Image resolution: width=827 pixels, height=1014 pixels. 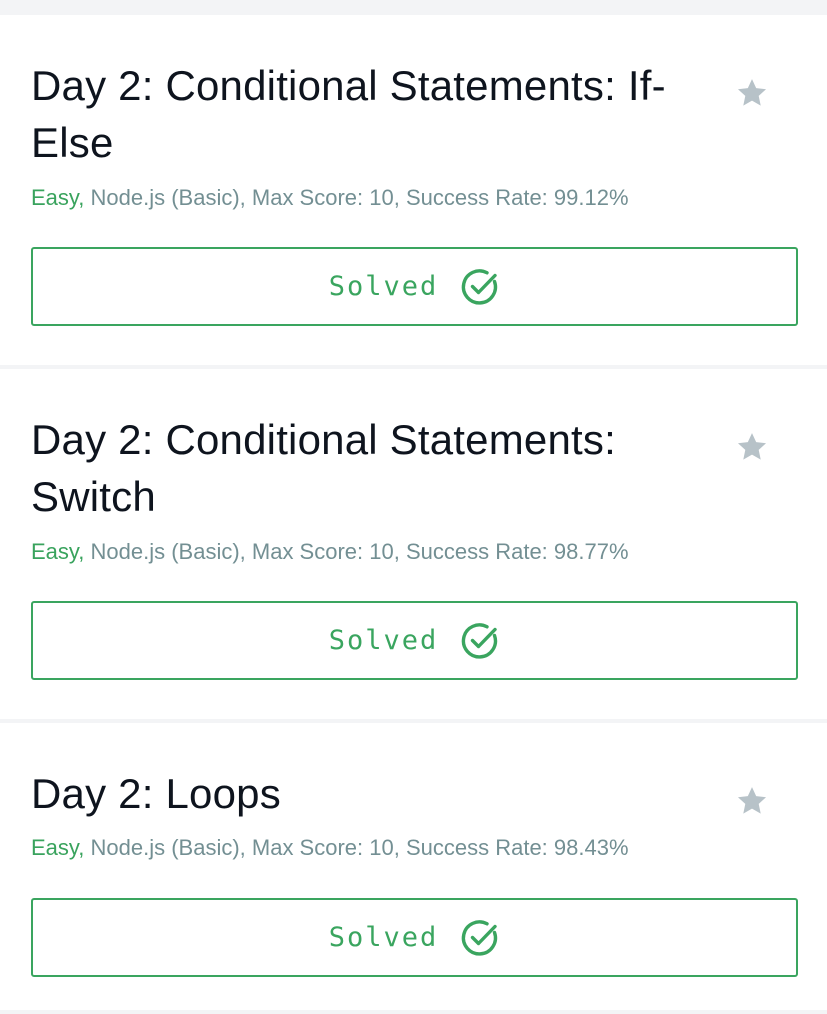 I want to click on challenge-title: Day 2: Conditional Statements: Switch, so click(x=371, y=468).